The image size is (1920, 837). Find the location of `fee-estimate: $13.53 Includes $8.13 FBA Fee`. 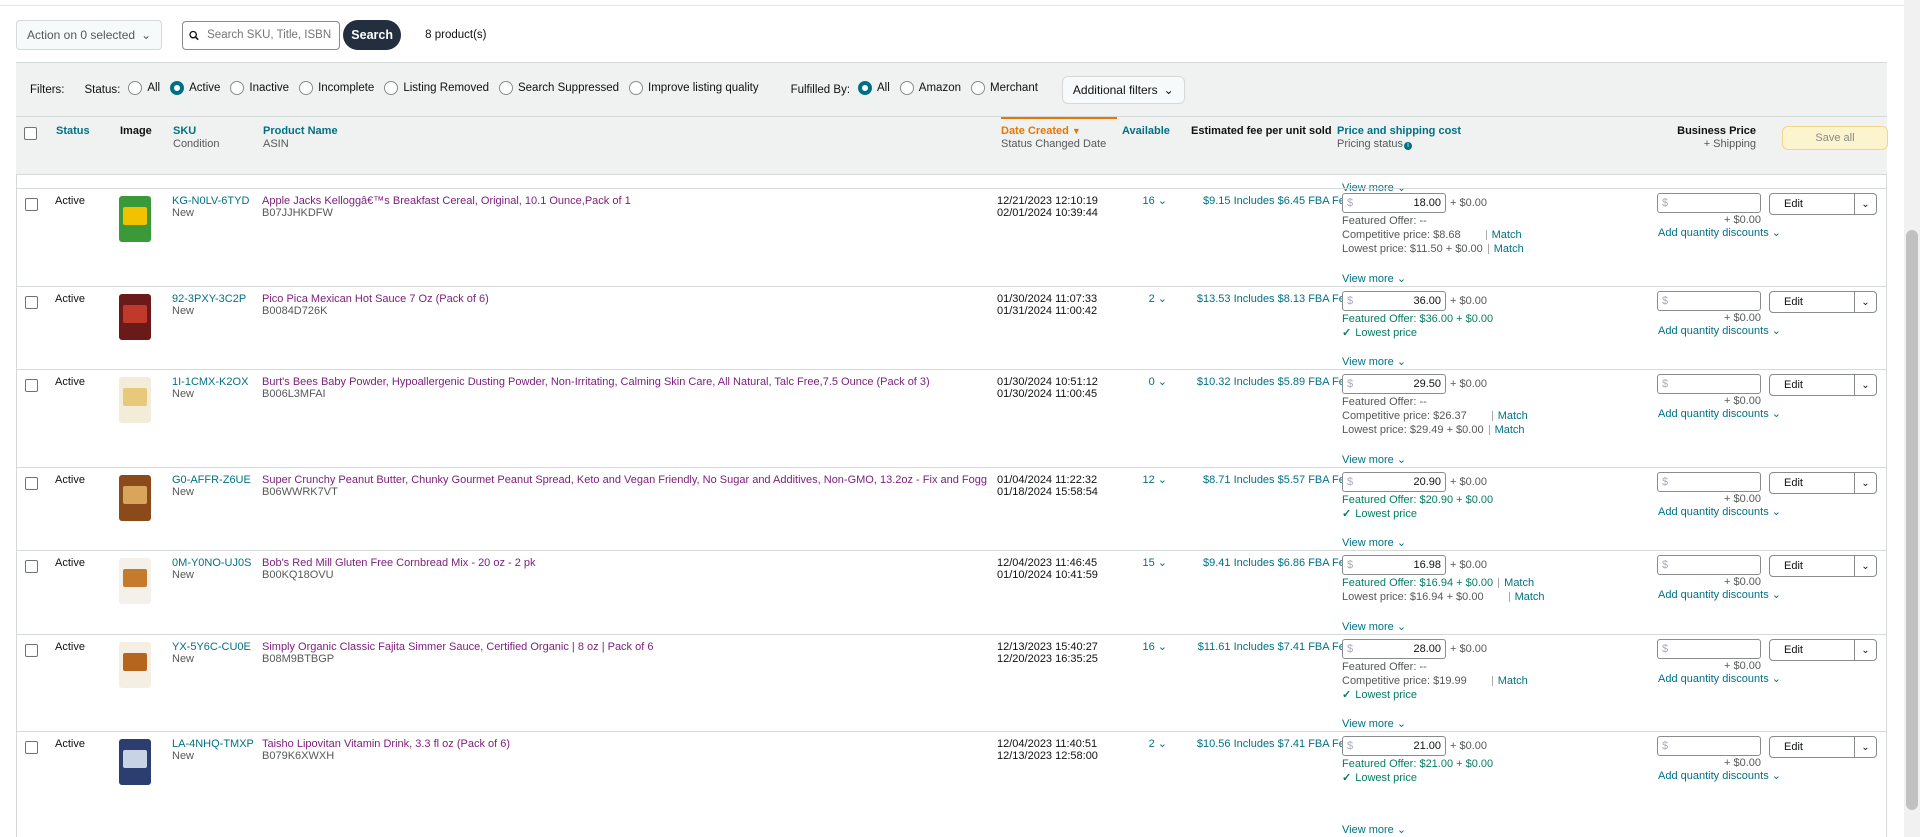

fee-estimate: $13.53 Includes $8.13 FBA Fee is located at coordinates (1274, 299).